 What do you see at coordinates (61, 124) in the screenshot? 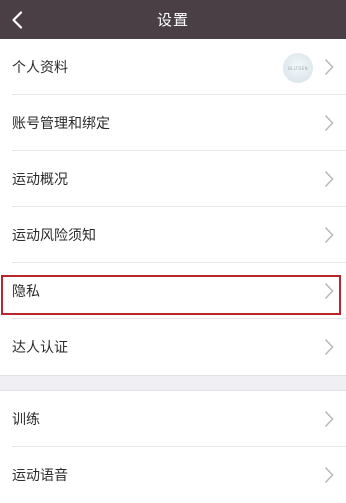
I see `settings-item-label: 账号管理和绑定` at bounding box center [61, 124].